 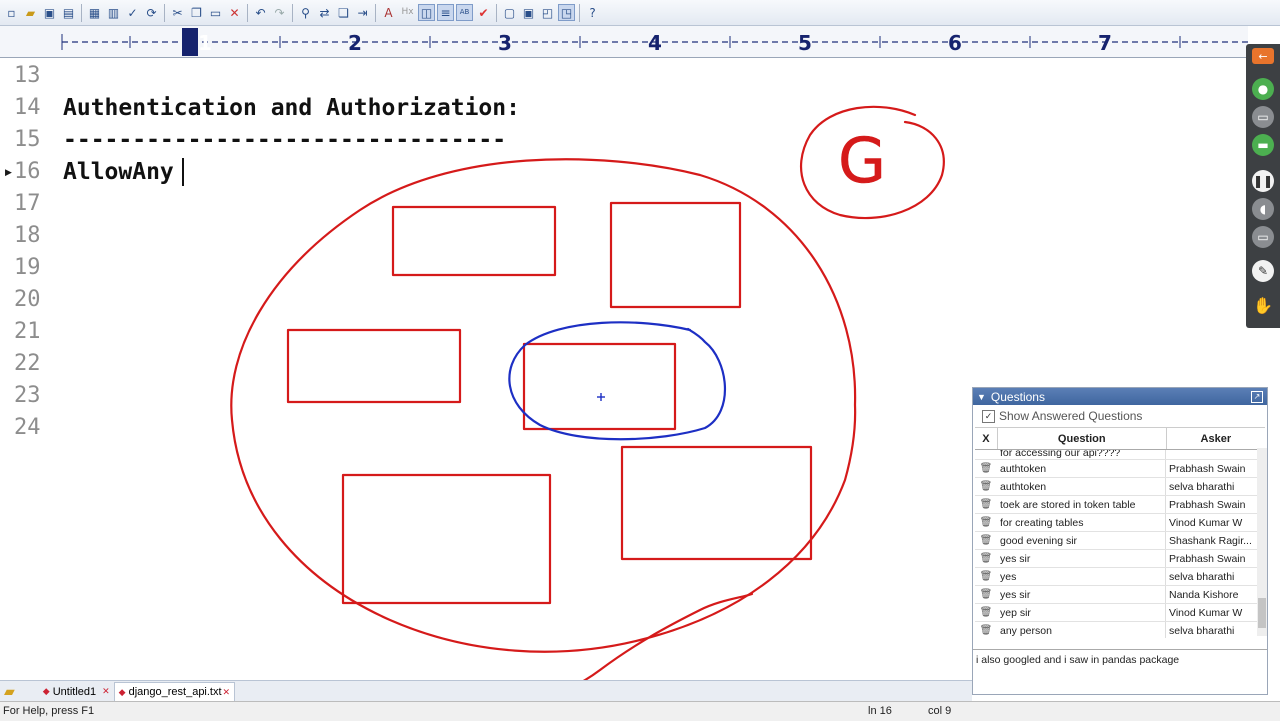 What do you see at coordinates (362, 12) in the screenshot?
I see `goto-icon: ⇥` at bounding box center [362, 12].